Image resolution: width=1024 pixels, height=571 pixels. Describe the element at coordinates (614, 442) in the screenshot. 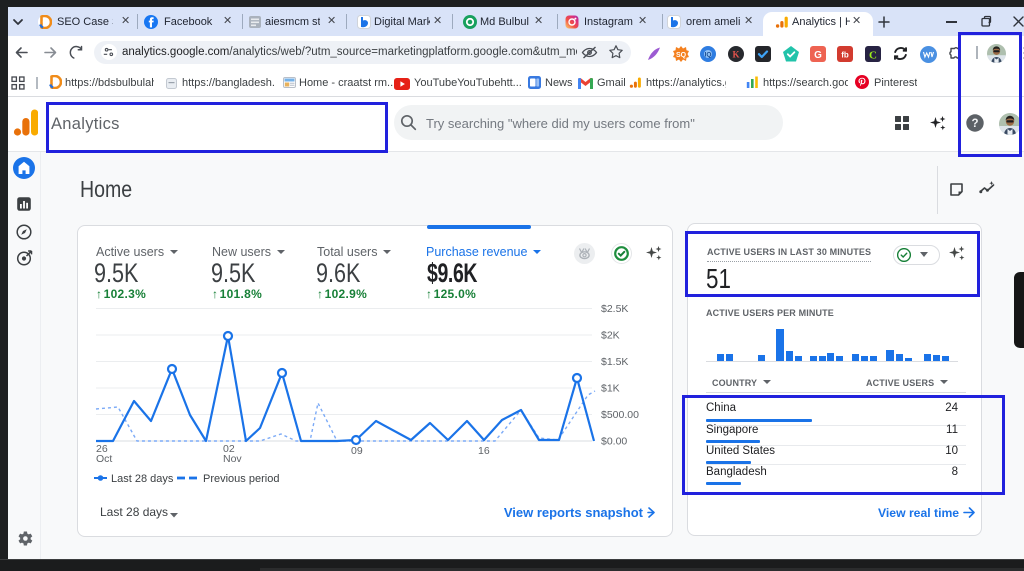

I see `svg-text: $0.00` at that location.